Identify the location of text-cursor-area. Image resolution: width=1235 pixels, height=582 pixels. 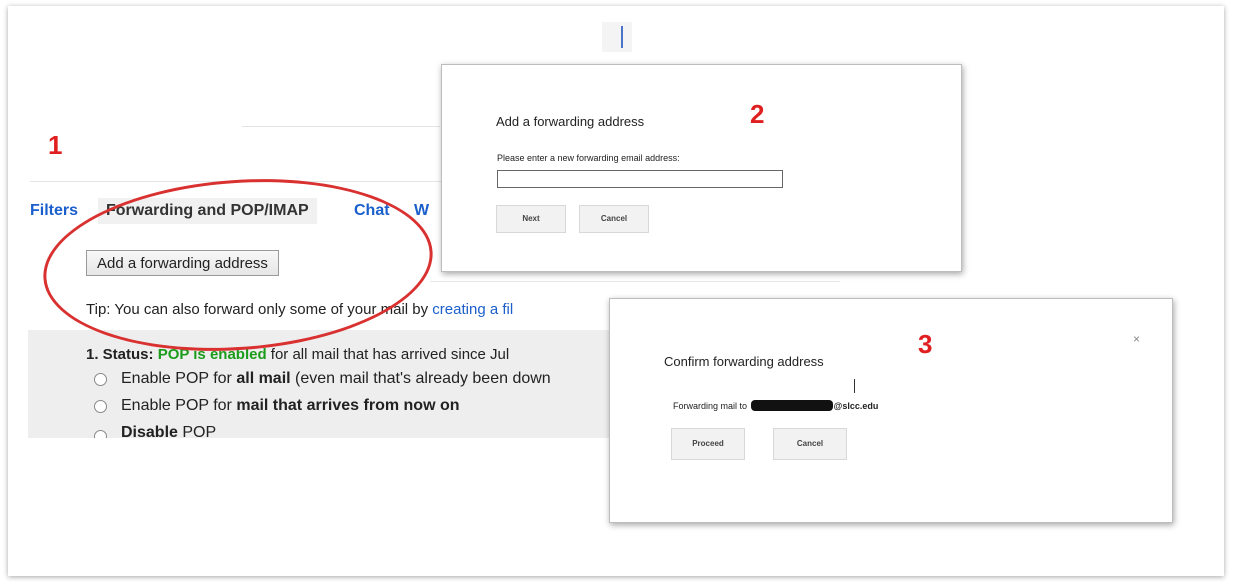
(617, 37).